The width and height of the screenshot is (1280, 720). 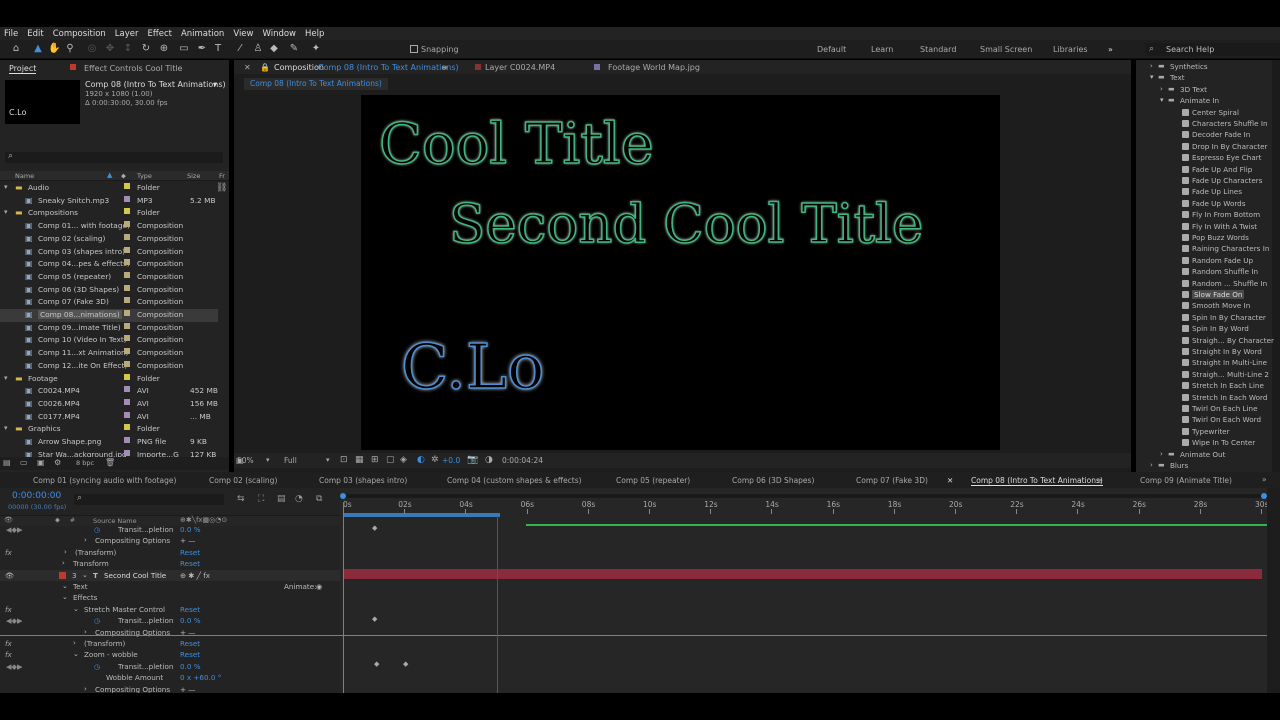 I want to click on more-workspaces-icon: », so click(x=1110, y=49).